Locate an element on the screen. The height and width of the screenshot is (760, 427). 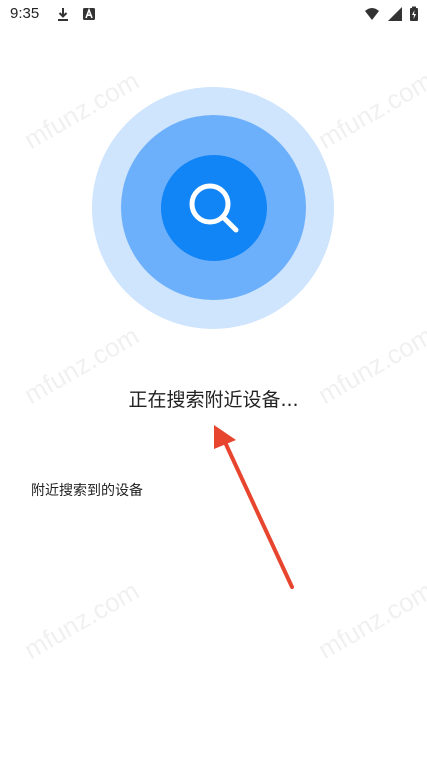
annotation-arrow is located at coordinates (254, 507).